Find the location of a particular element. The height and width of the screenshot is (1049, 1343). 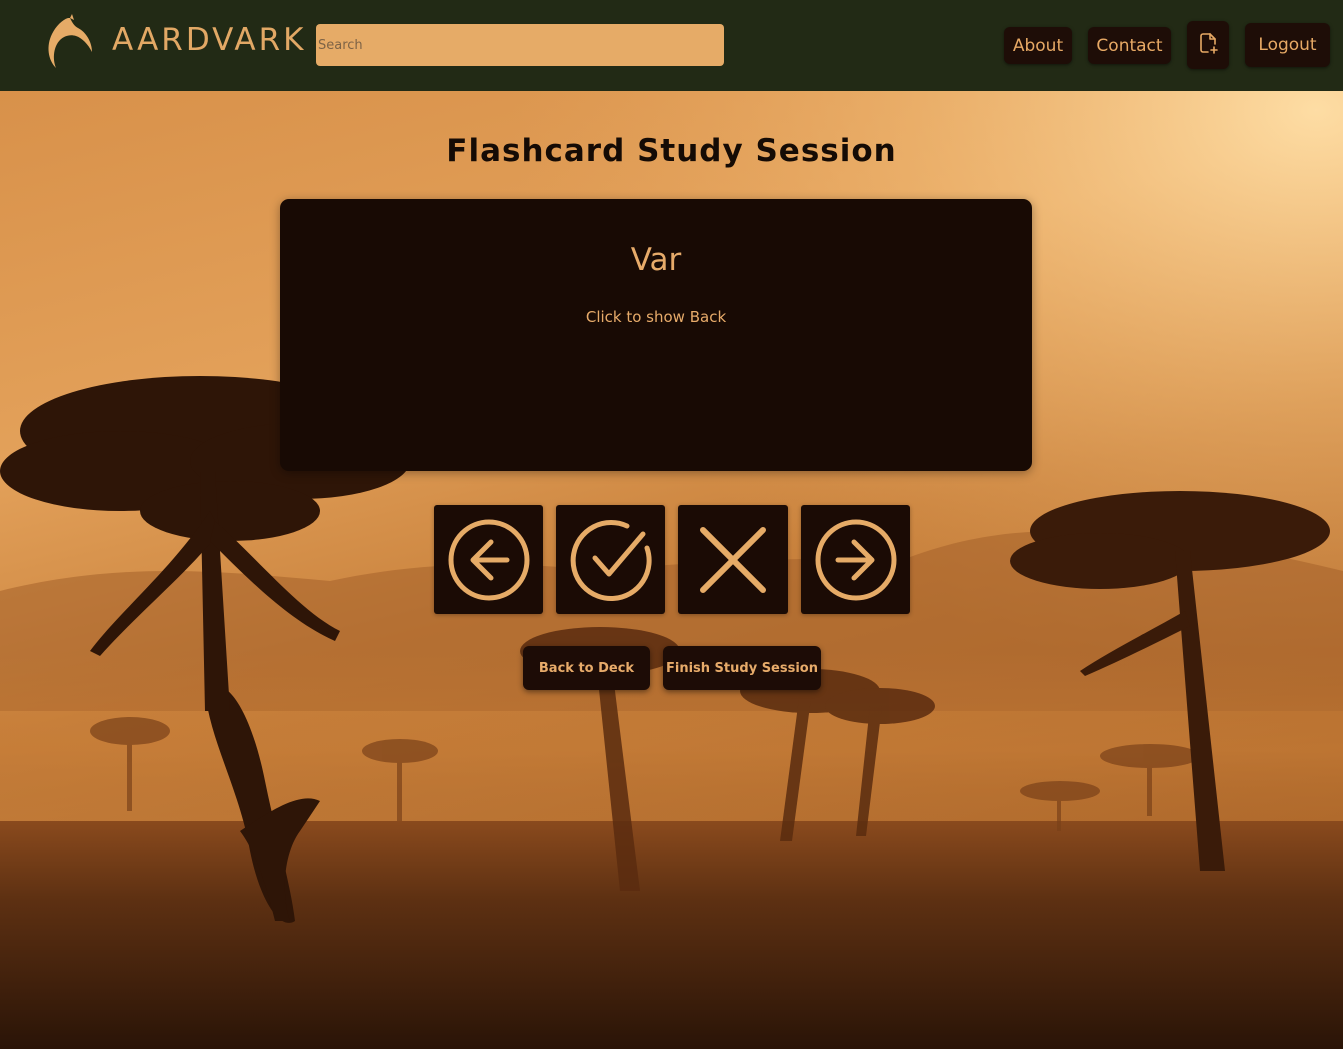

aardvark-logo-icon is located at coordinates (68, 43).